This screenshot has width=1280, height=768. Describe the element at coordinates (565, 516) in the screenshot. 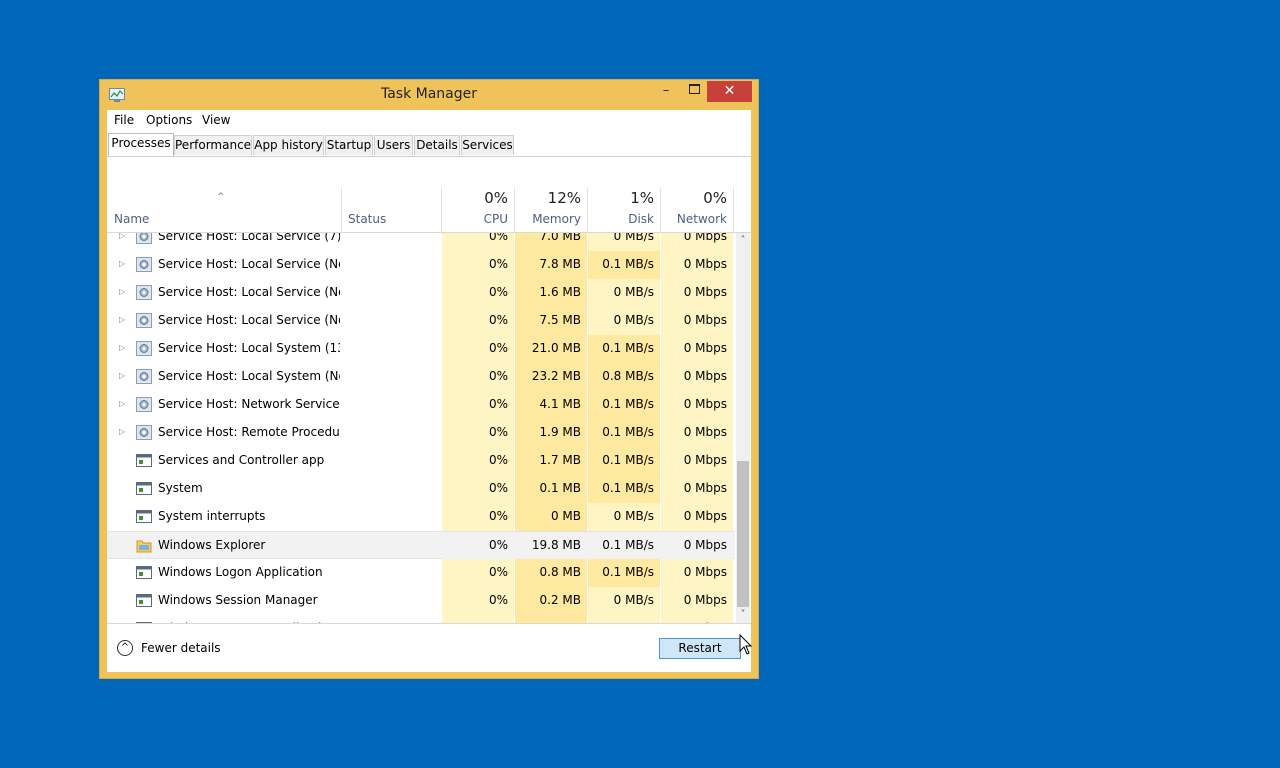

I see `memory-value: 0 MB` at that location.